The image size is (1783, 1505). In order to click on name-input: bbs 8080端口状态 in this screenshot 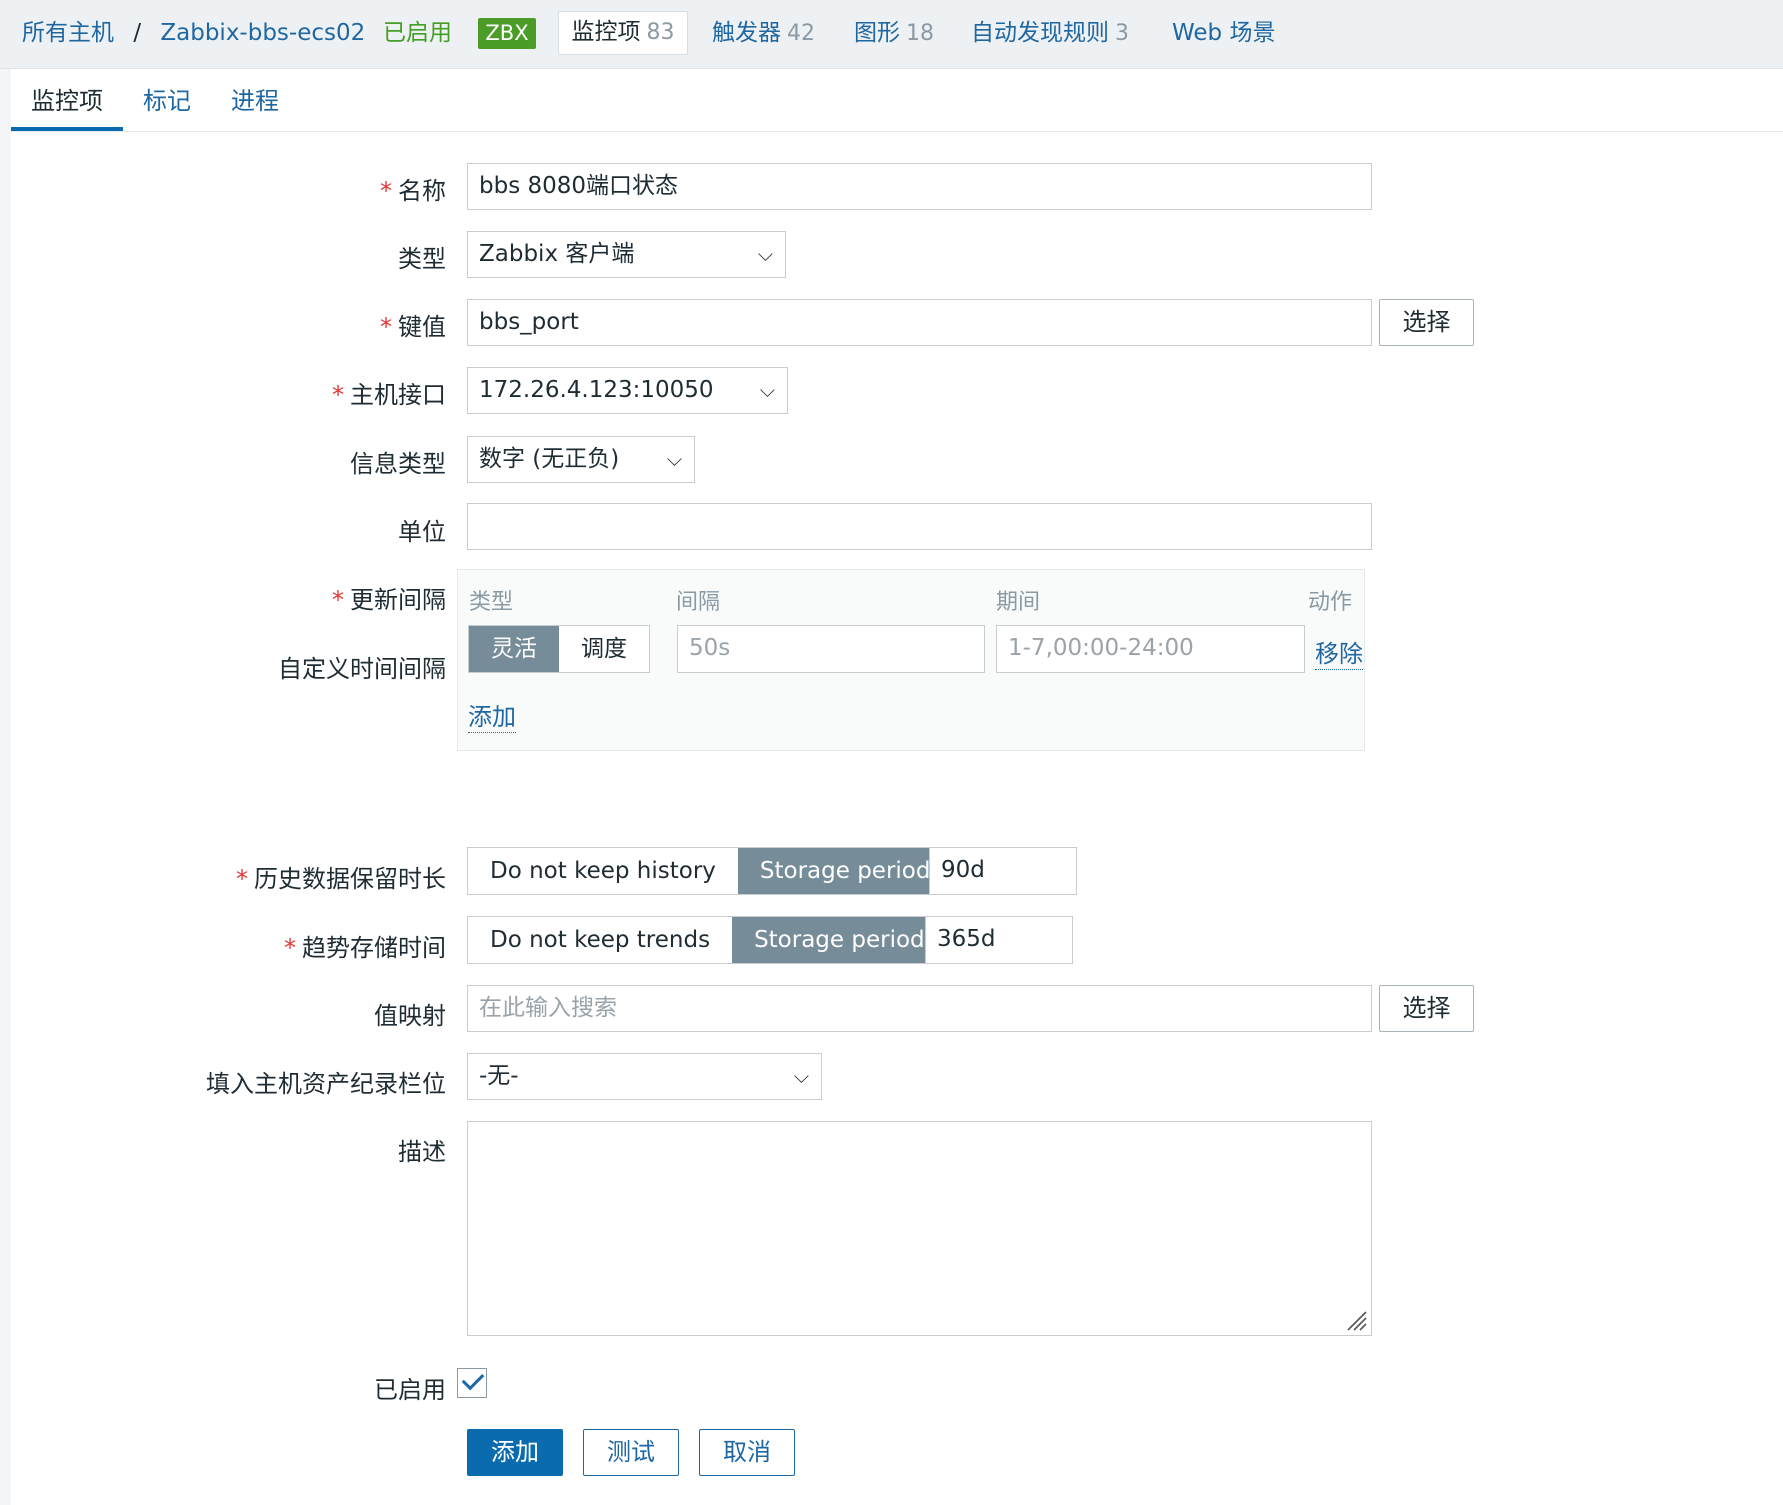, I will do `click(919, 186)`.